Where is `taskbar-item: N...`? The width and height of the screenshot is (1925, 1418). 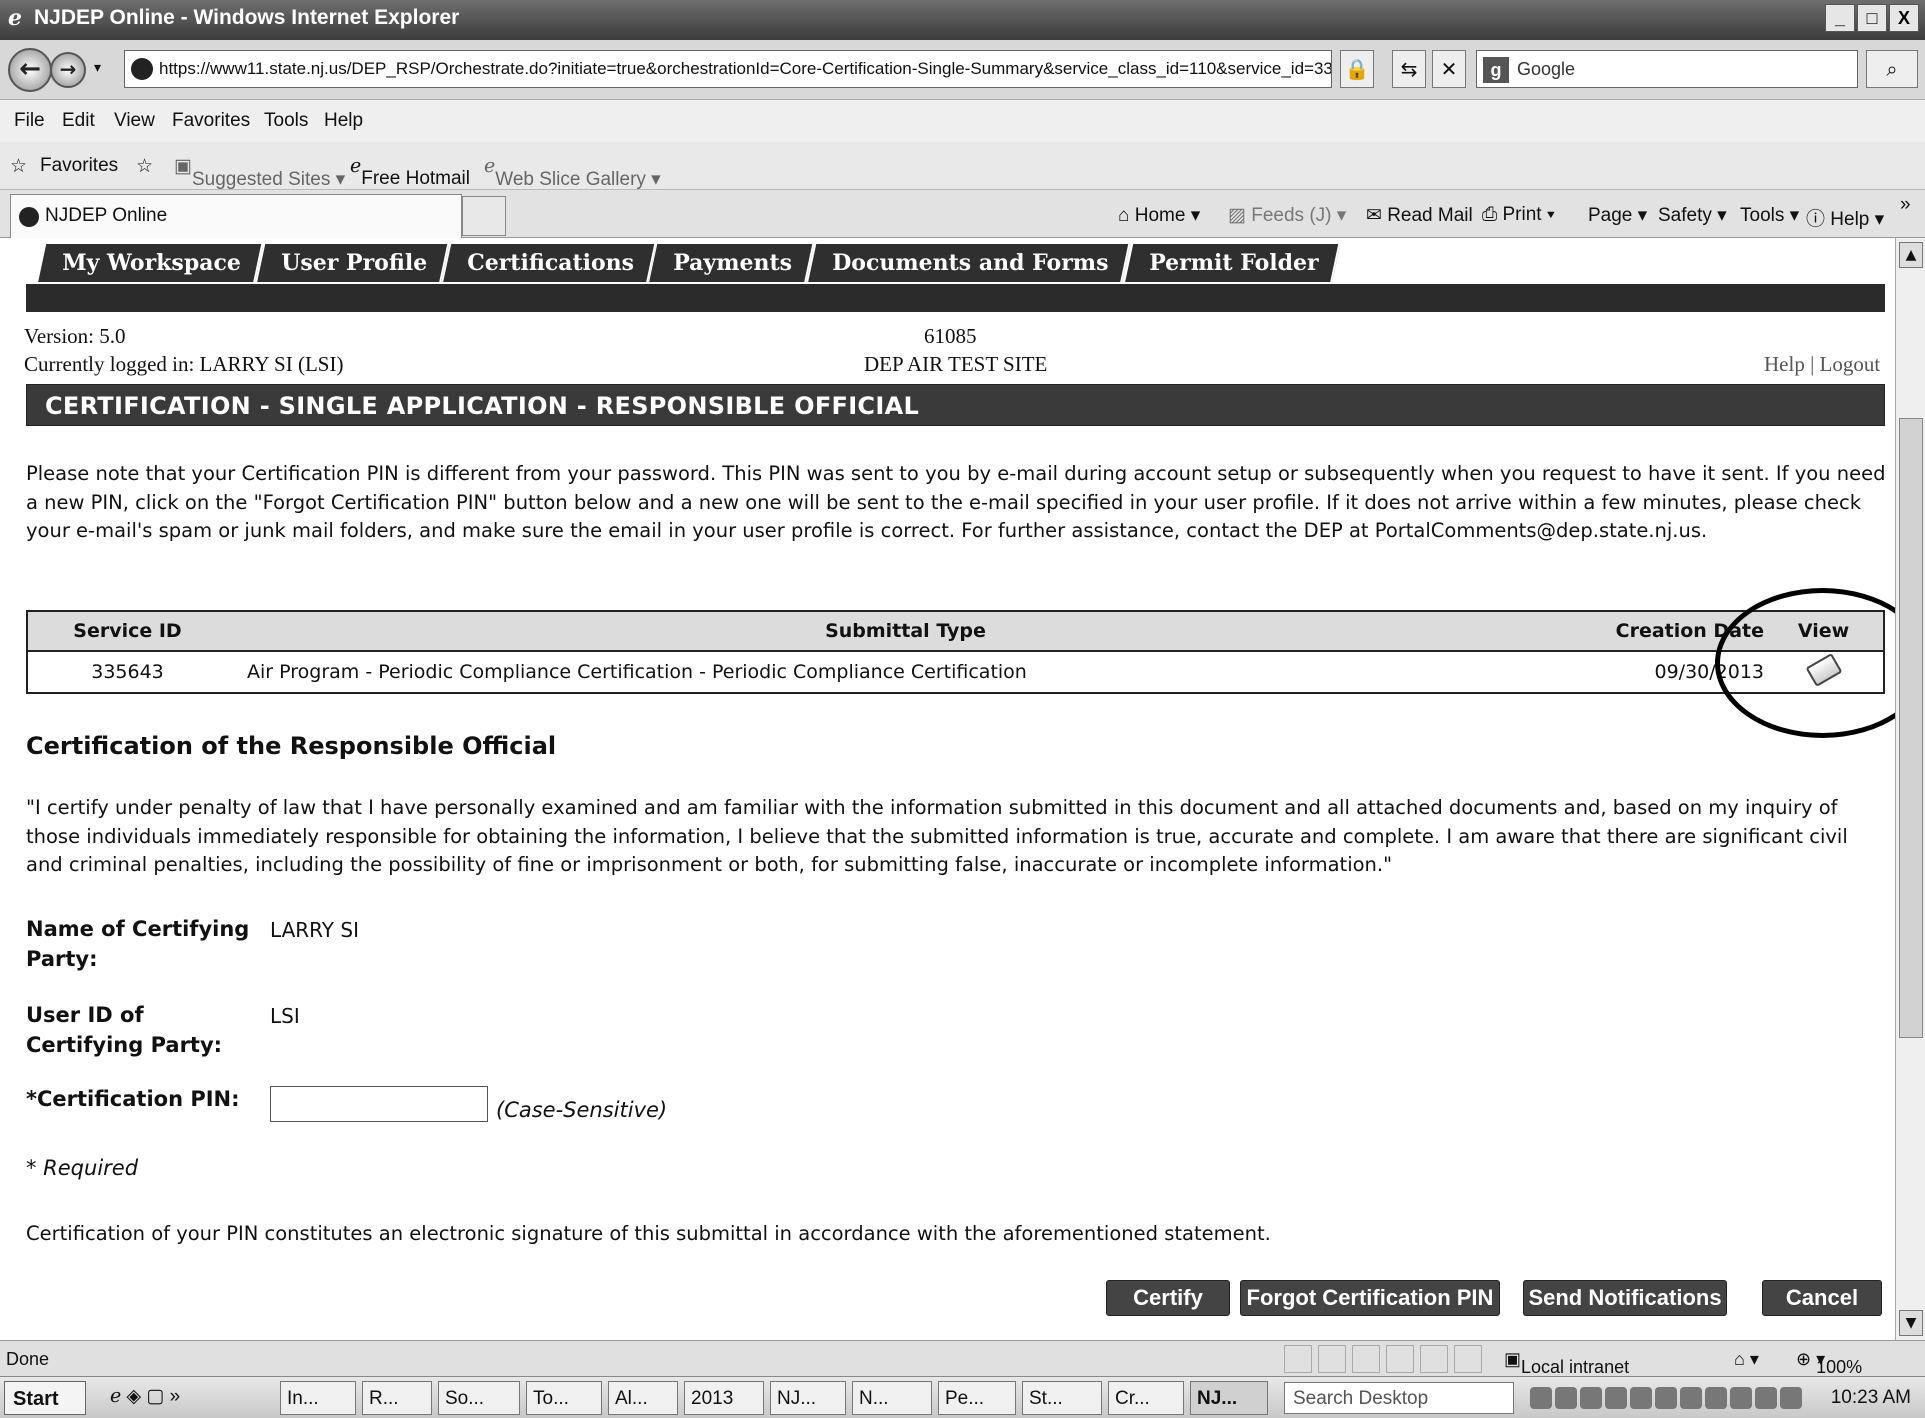 taskbar-item: N... is located at coordinates (892, 1398).